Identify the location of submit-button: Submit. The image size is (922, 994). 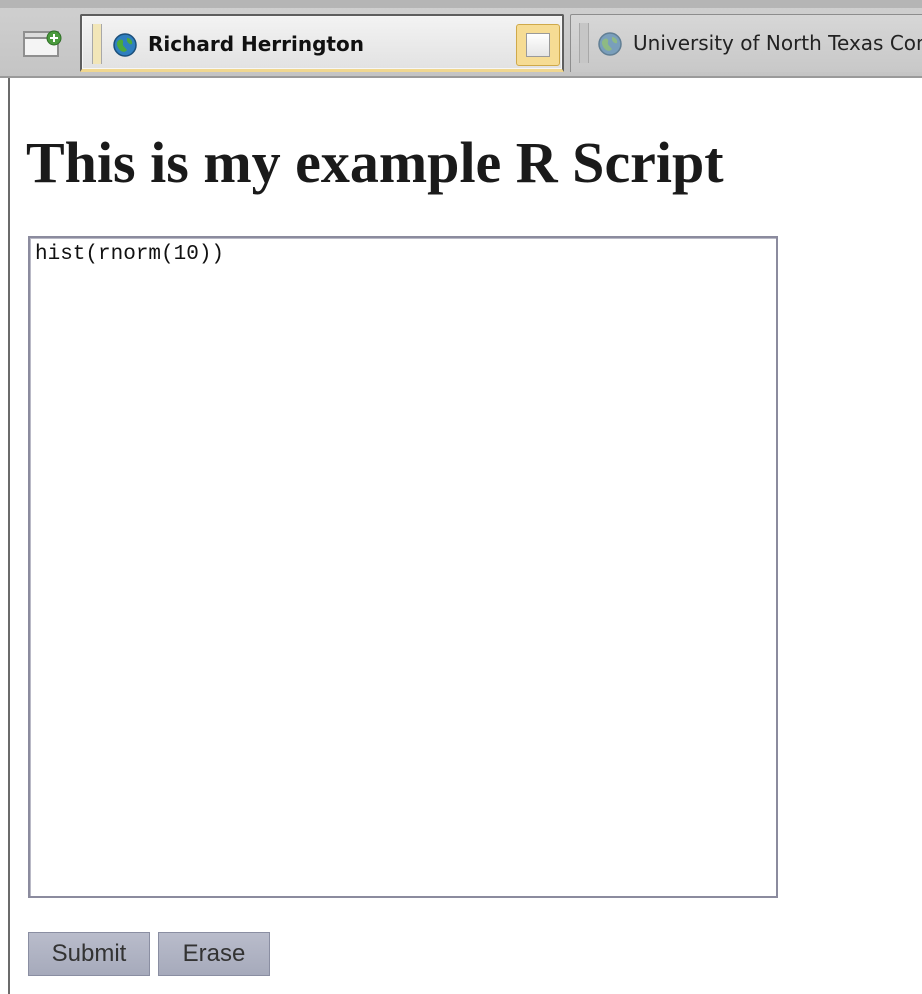
(89, 954).